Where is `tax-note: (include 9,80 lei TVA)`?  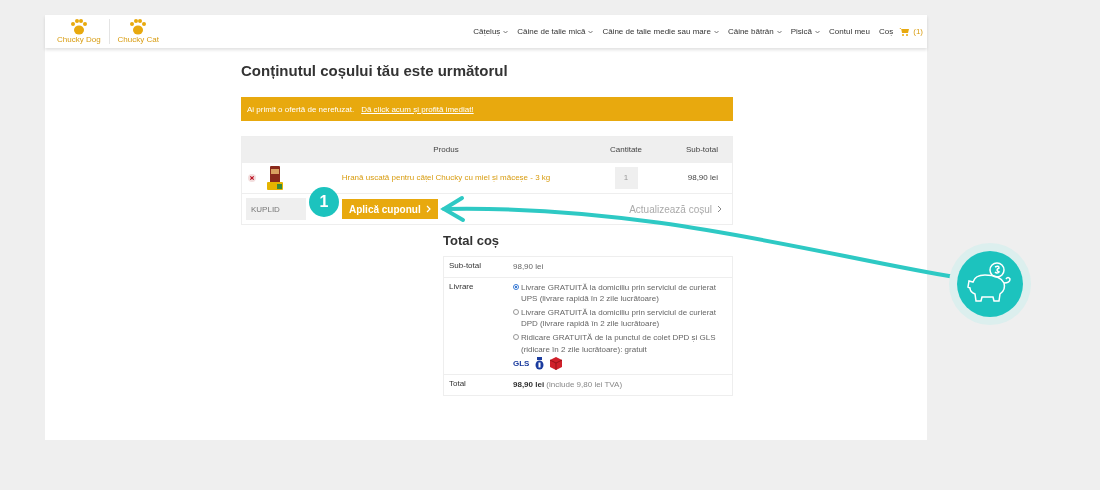 tax-note: (include 9,80 lei TVA) is located at coordinates (584, 385).